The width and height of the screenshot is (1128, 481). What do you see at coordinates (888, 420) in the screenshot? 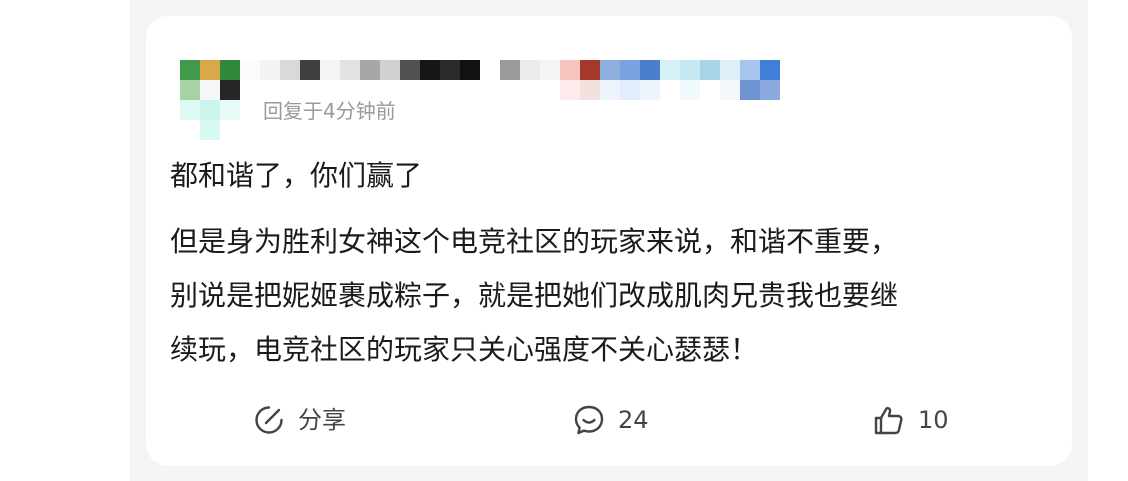
I see `thumbs-up-icon` at bounding box center [888, 420].